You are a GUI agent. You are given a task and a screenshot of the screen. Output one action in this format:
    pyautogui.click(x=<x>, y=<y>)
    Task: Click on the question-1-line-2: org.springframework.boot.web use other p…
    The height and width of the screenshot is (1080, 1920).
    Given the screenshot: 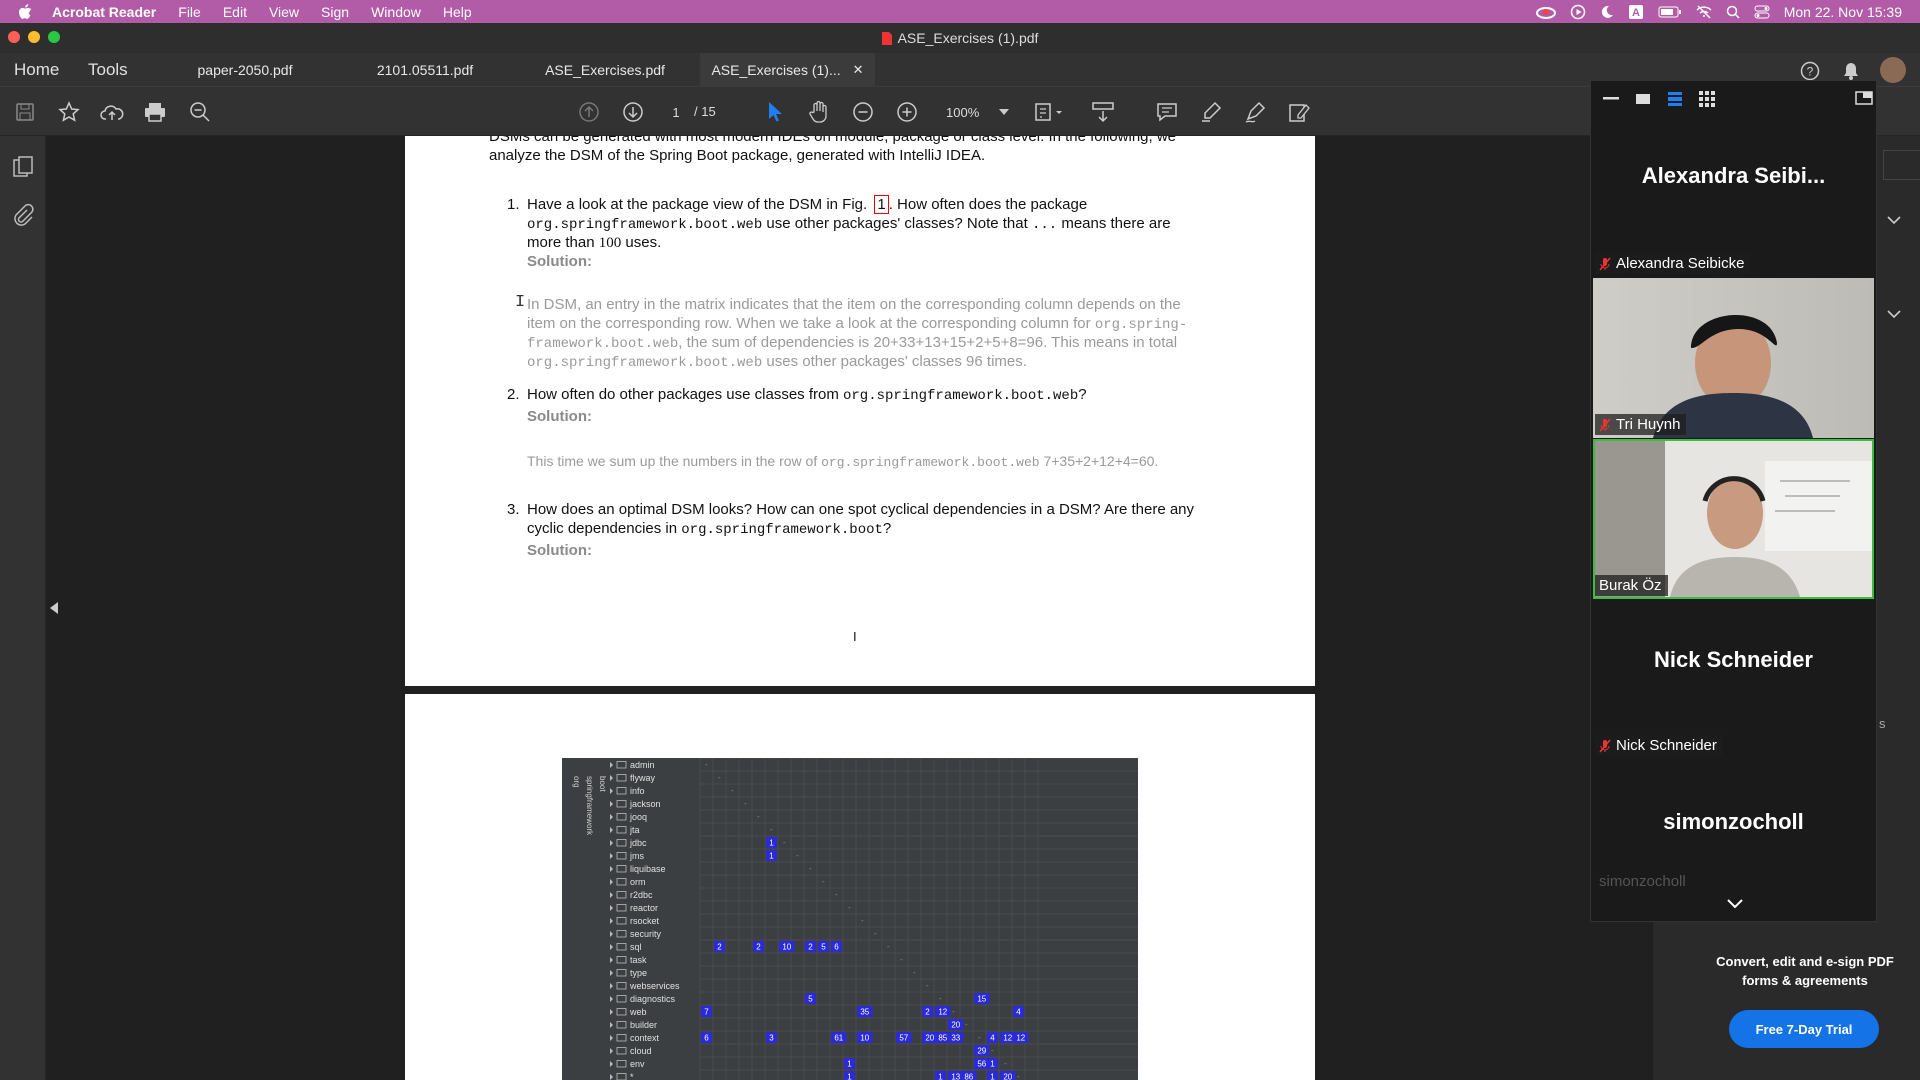 What is the action you would take?
    pyautogui.click(x=849, y=225)
    